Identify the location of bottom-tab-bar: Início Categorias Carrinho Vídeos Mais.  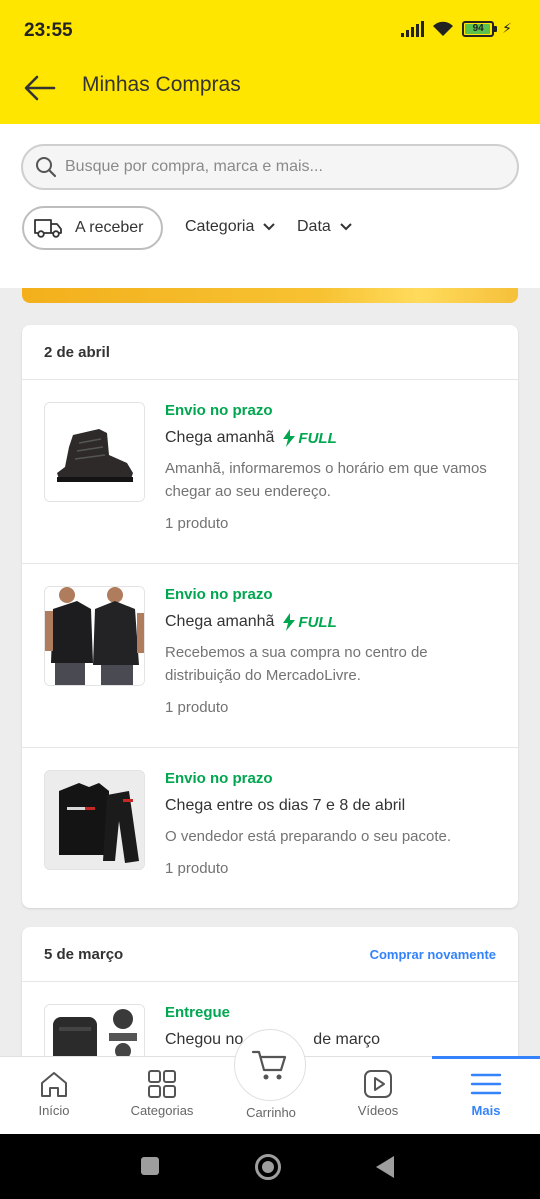
(270, 1082).